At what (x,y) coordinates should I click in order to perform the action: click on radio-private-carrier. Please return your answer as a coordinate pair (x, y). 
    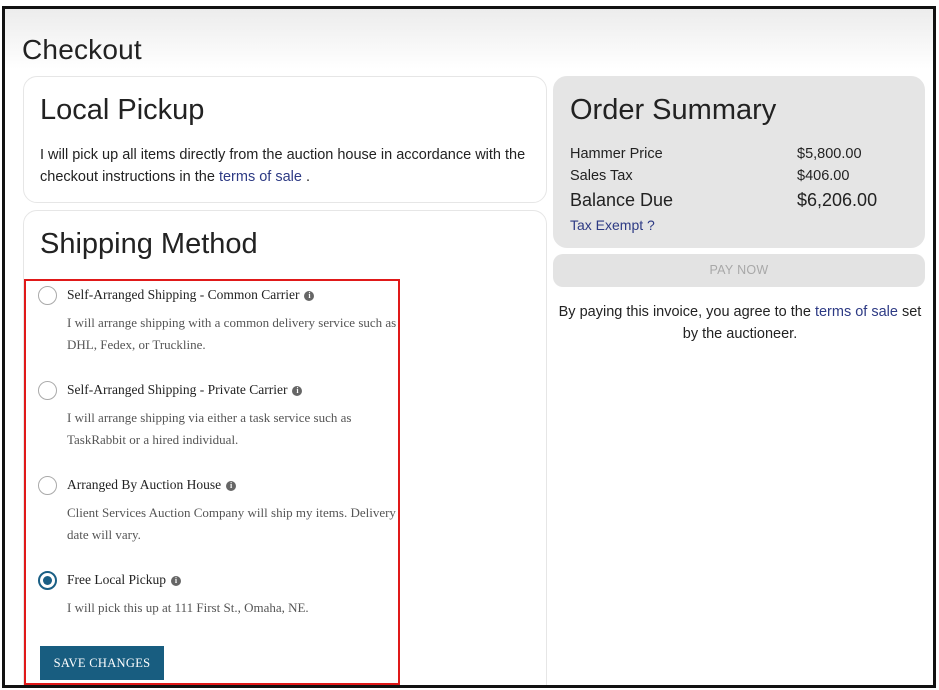
    Looking at the image, I should click on (47, 390).